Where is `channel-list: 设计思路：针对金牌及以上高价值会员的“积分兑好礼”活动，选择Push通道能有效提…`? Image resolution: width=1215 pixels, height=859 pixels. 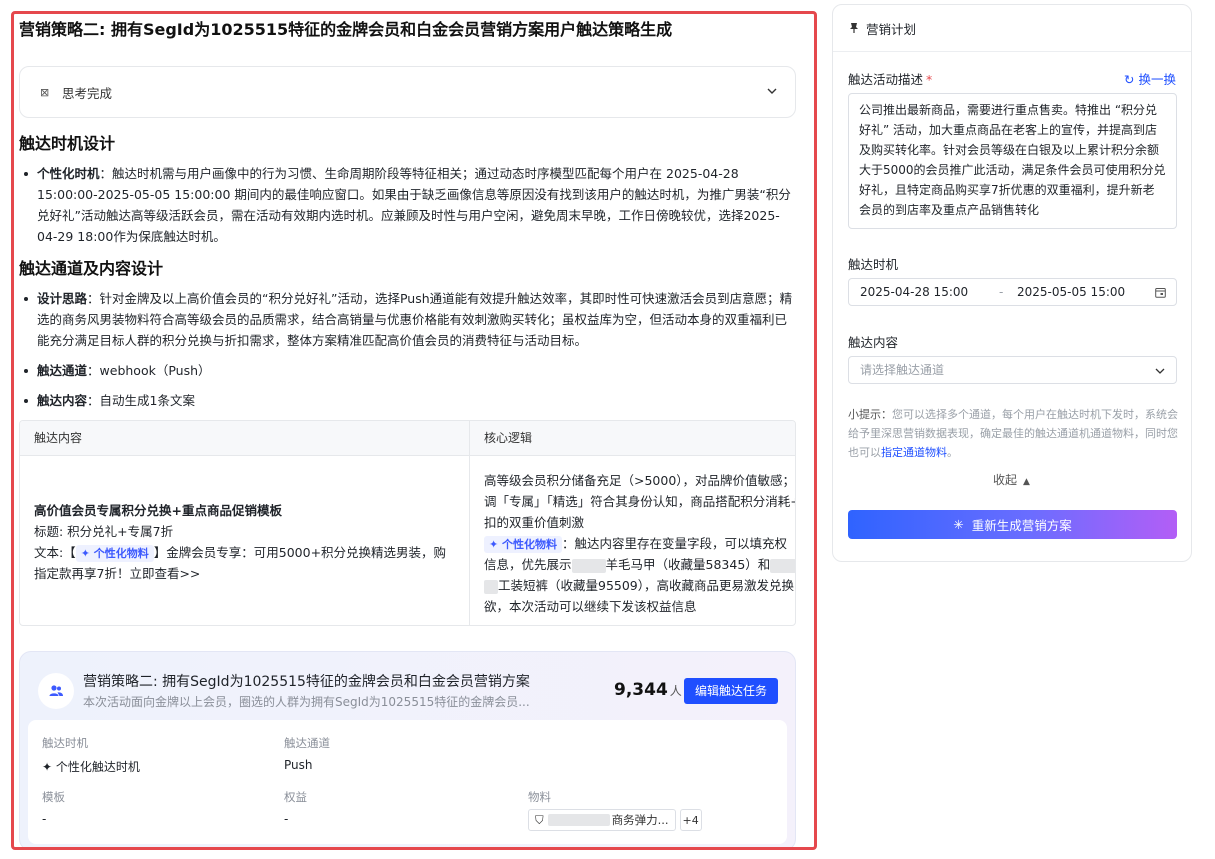 channel-list: 设计思路：针对金牌及以上高价值会员的“积分兑好礼”活动，选择Push通道能有效提… is located at coordinates (407, 349).